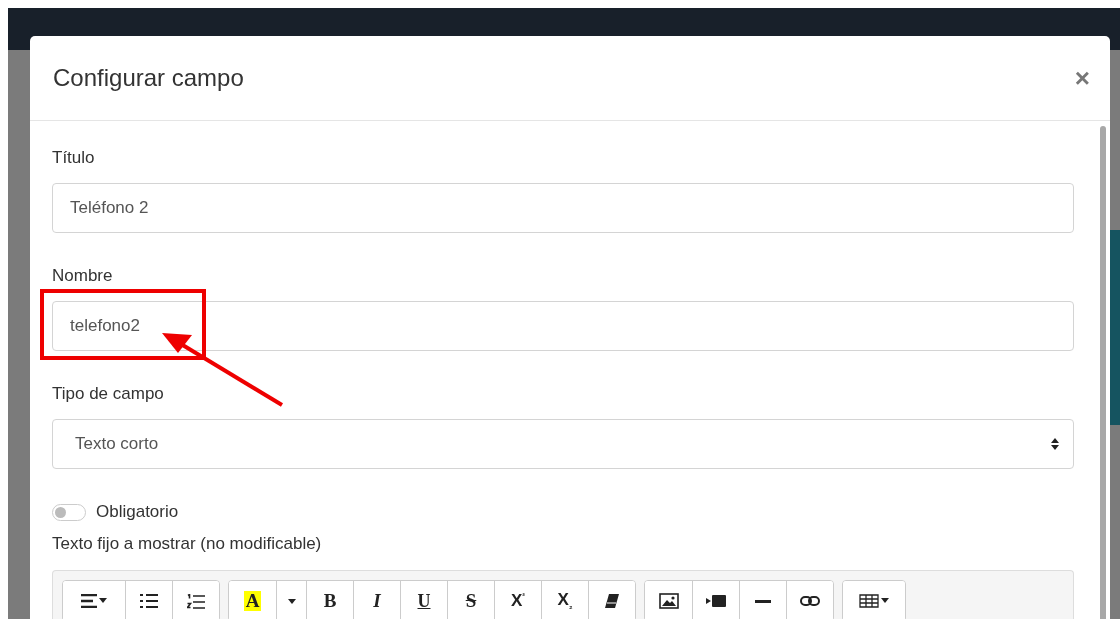 Image resolution: width=1120 pixels, height=619 pixels. I want to click on link-icon, so click(810, 601).